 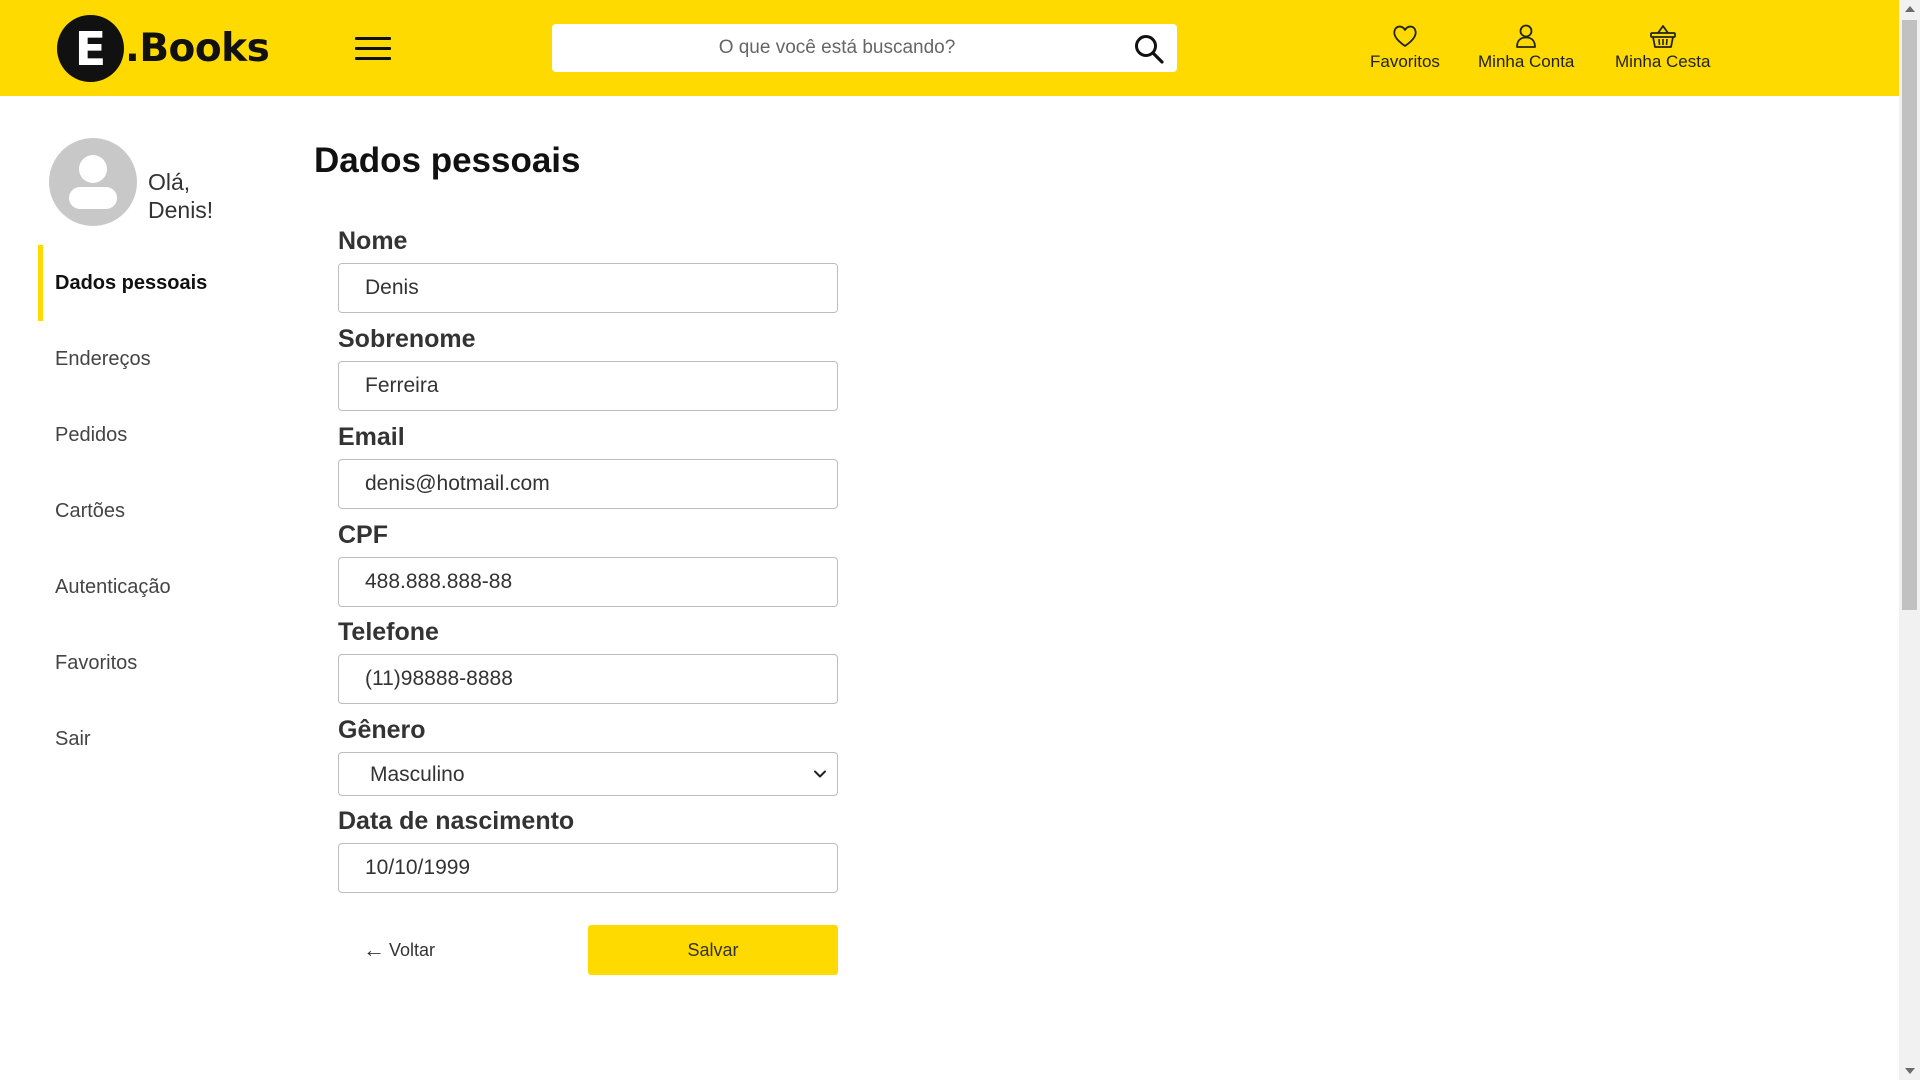 What do you see at coordinates (153, 511) in the screenshot?
I see `sidebar-item-cartoes: Cartões` at bounding box center [153, 511].